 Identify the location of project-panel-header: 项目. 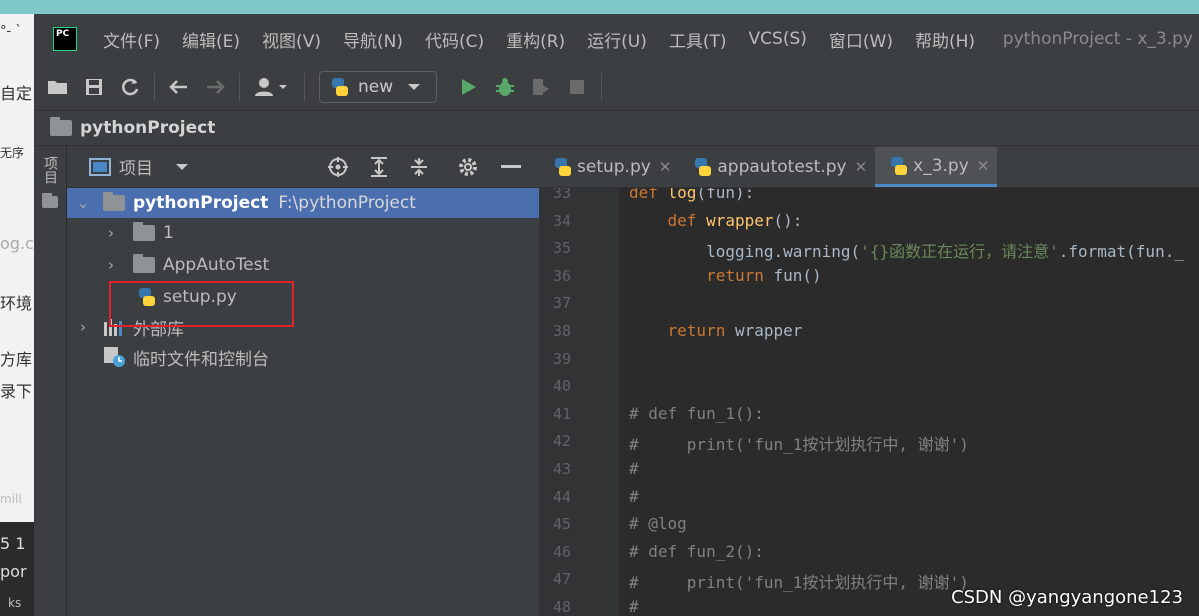
(303, 167).